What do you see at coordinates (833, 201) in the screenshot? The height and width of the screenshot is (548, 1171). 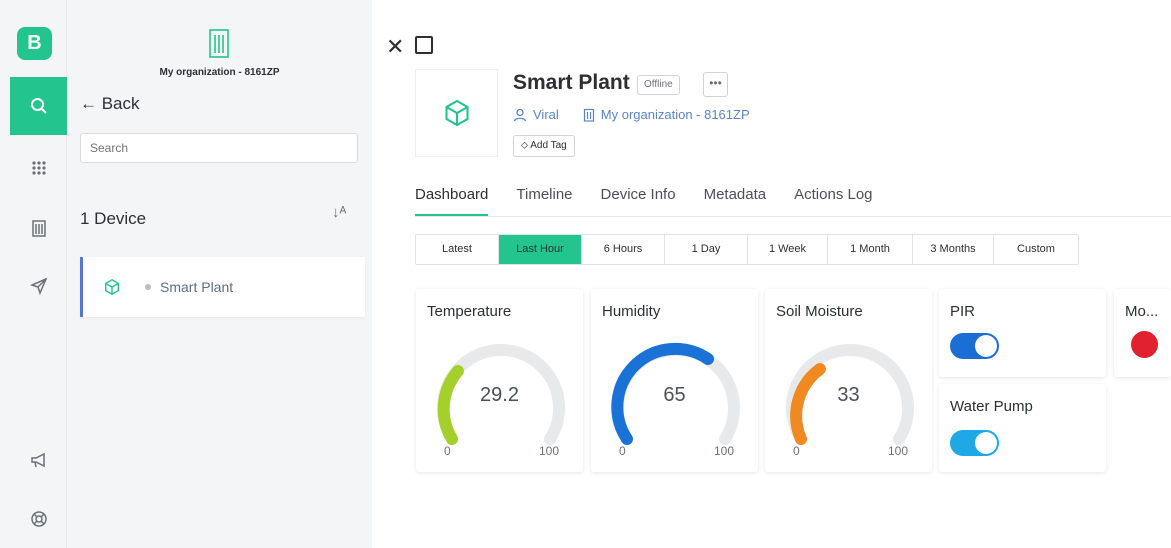 I see `tab-actions-log: Actions Log` at bounding box center [833, 201].